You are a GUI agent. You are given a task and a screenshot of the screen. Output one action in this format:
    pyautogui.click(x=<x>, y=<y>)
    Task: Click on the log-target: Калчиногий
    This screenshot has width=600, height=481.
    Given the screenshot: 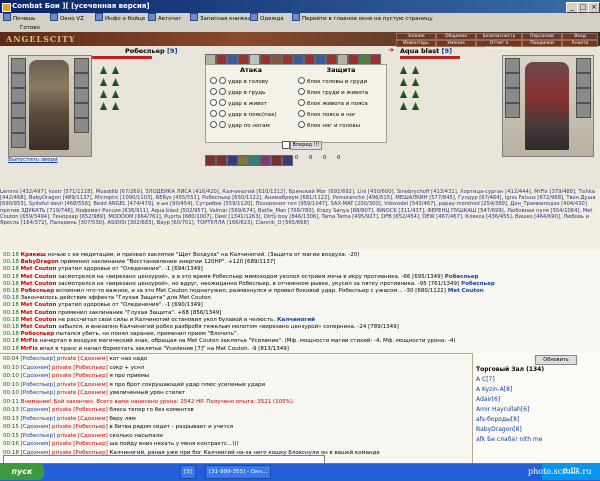 What is the action you would take?
    pyautogui.click(x=296, y=320)
    